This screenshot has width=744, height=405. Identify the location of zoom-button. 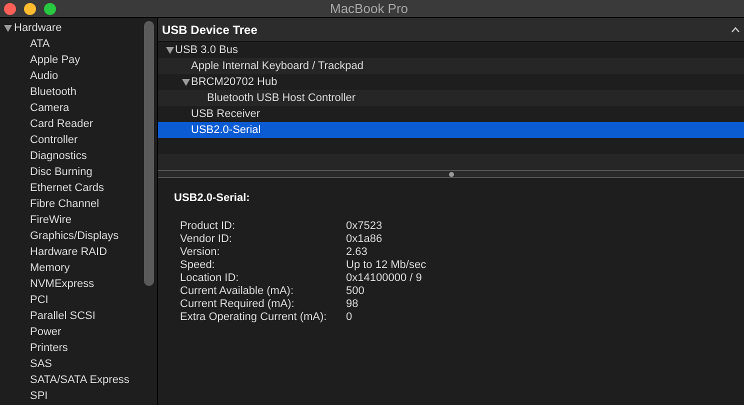
(50, 8).